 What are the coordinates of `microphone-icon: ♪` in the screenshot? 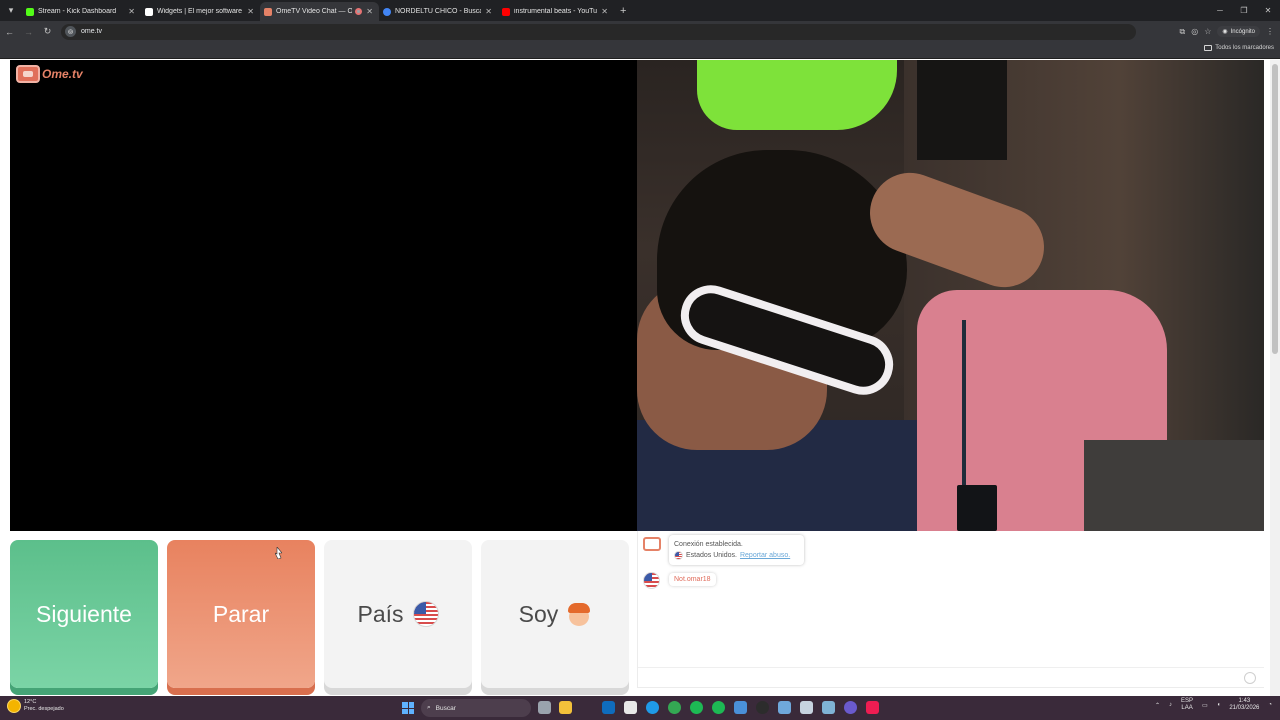 It's located at (1170, 705).